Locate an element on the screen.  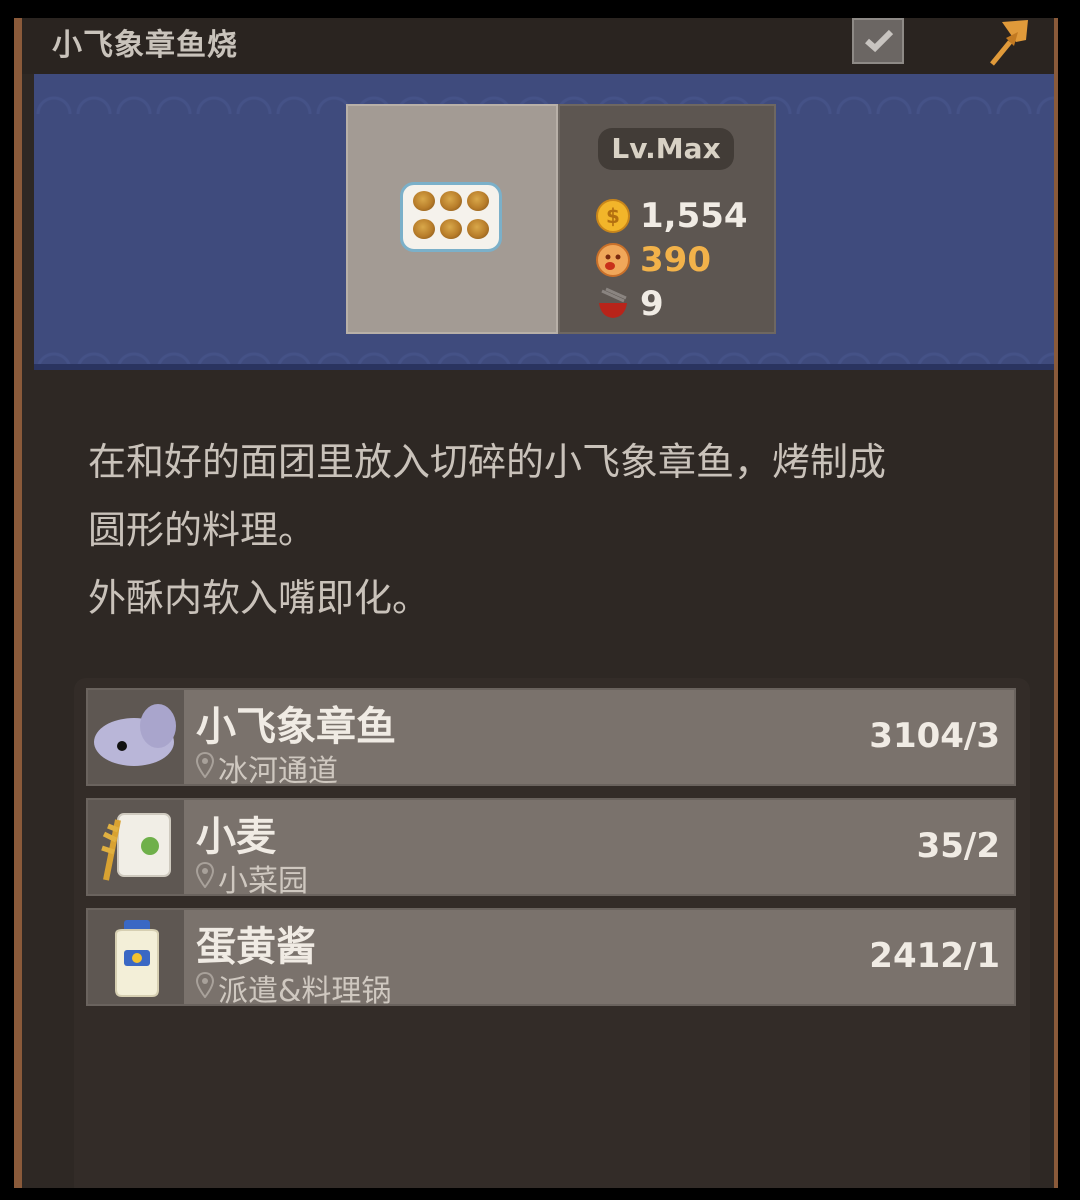
ingredient-row: 小麦 小菜园 35/2 is located at coordinates (551, 848).